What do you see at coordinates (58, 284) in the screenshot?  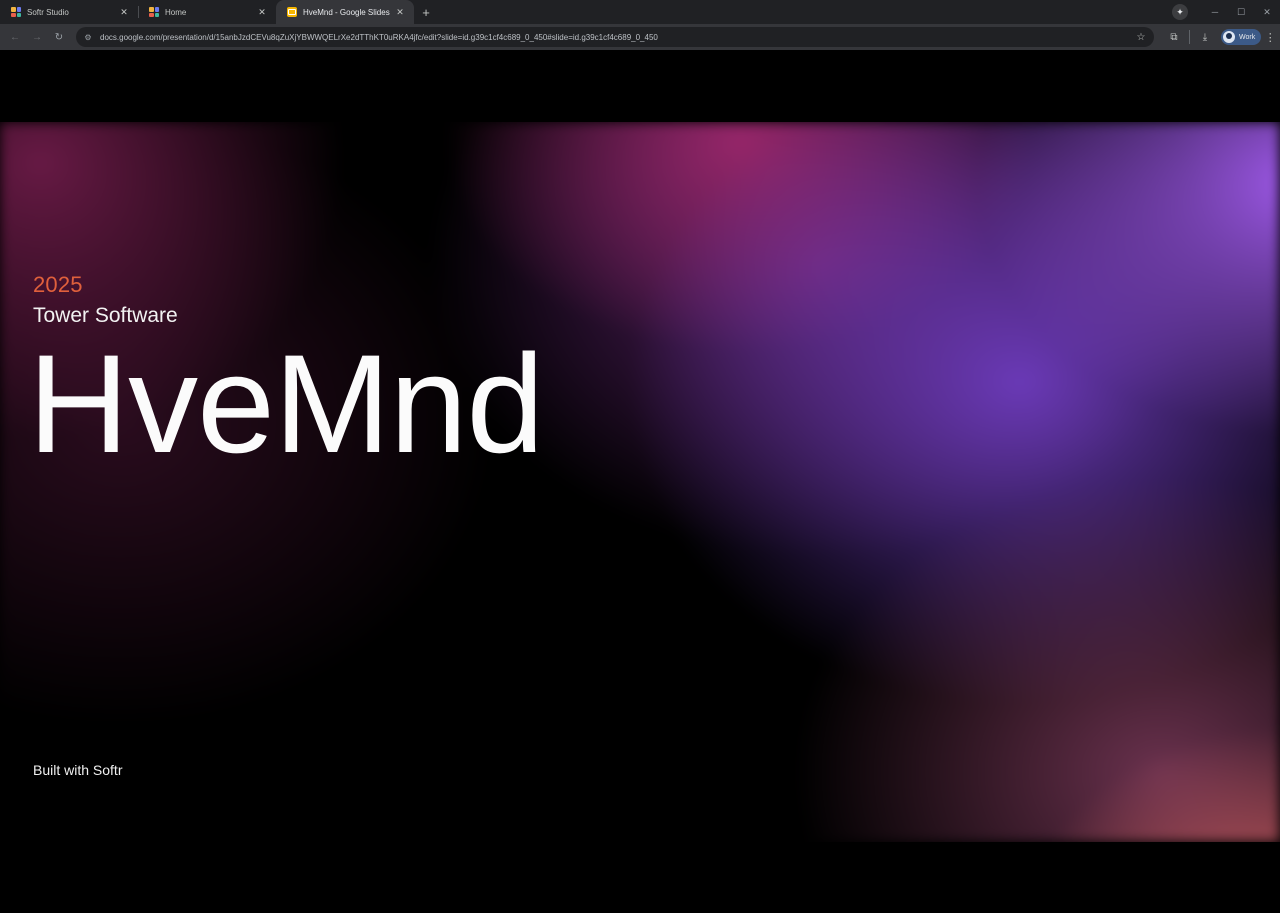 I see `slide-year: 2025` at bounding box center [58, 284].